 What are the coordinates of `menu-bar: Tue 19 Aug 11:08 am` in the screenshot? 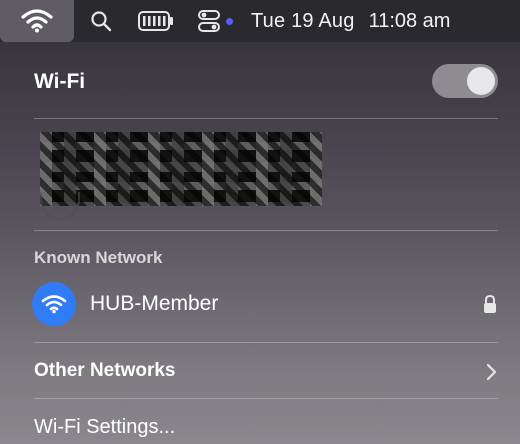 It's located at (260, 21).